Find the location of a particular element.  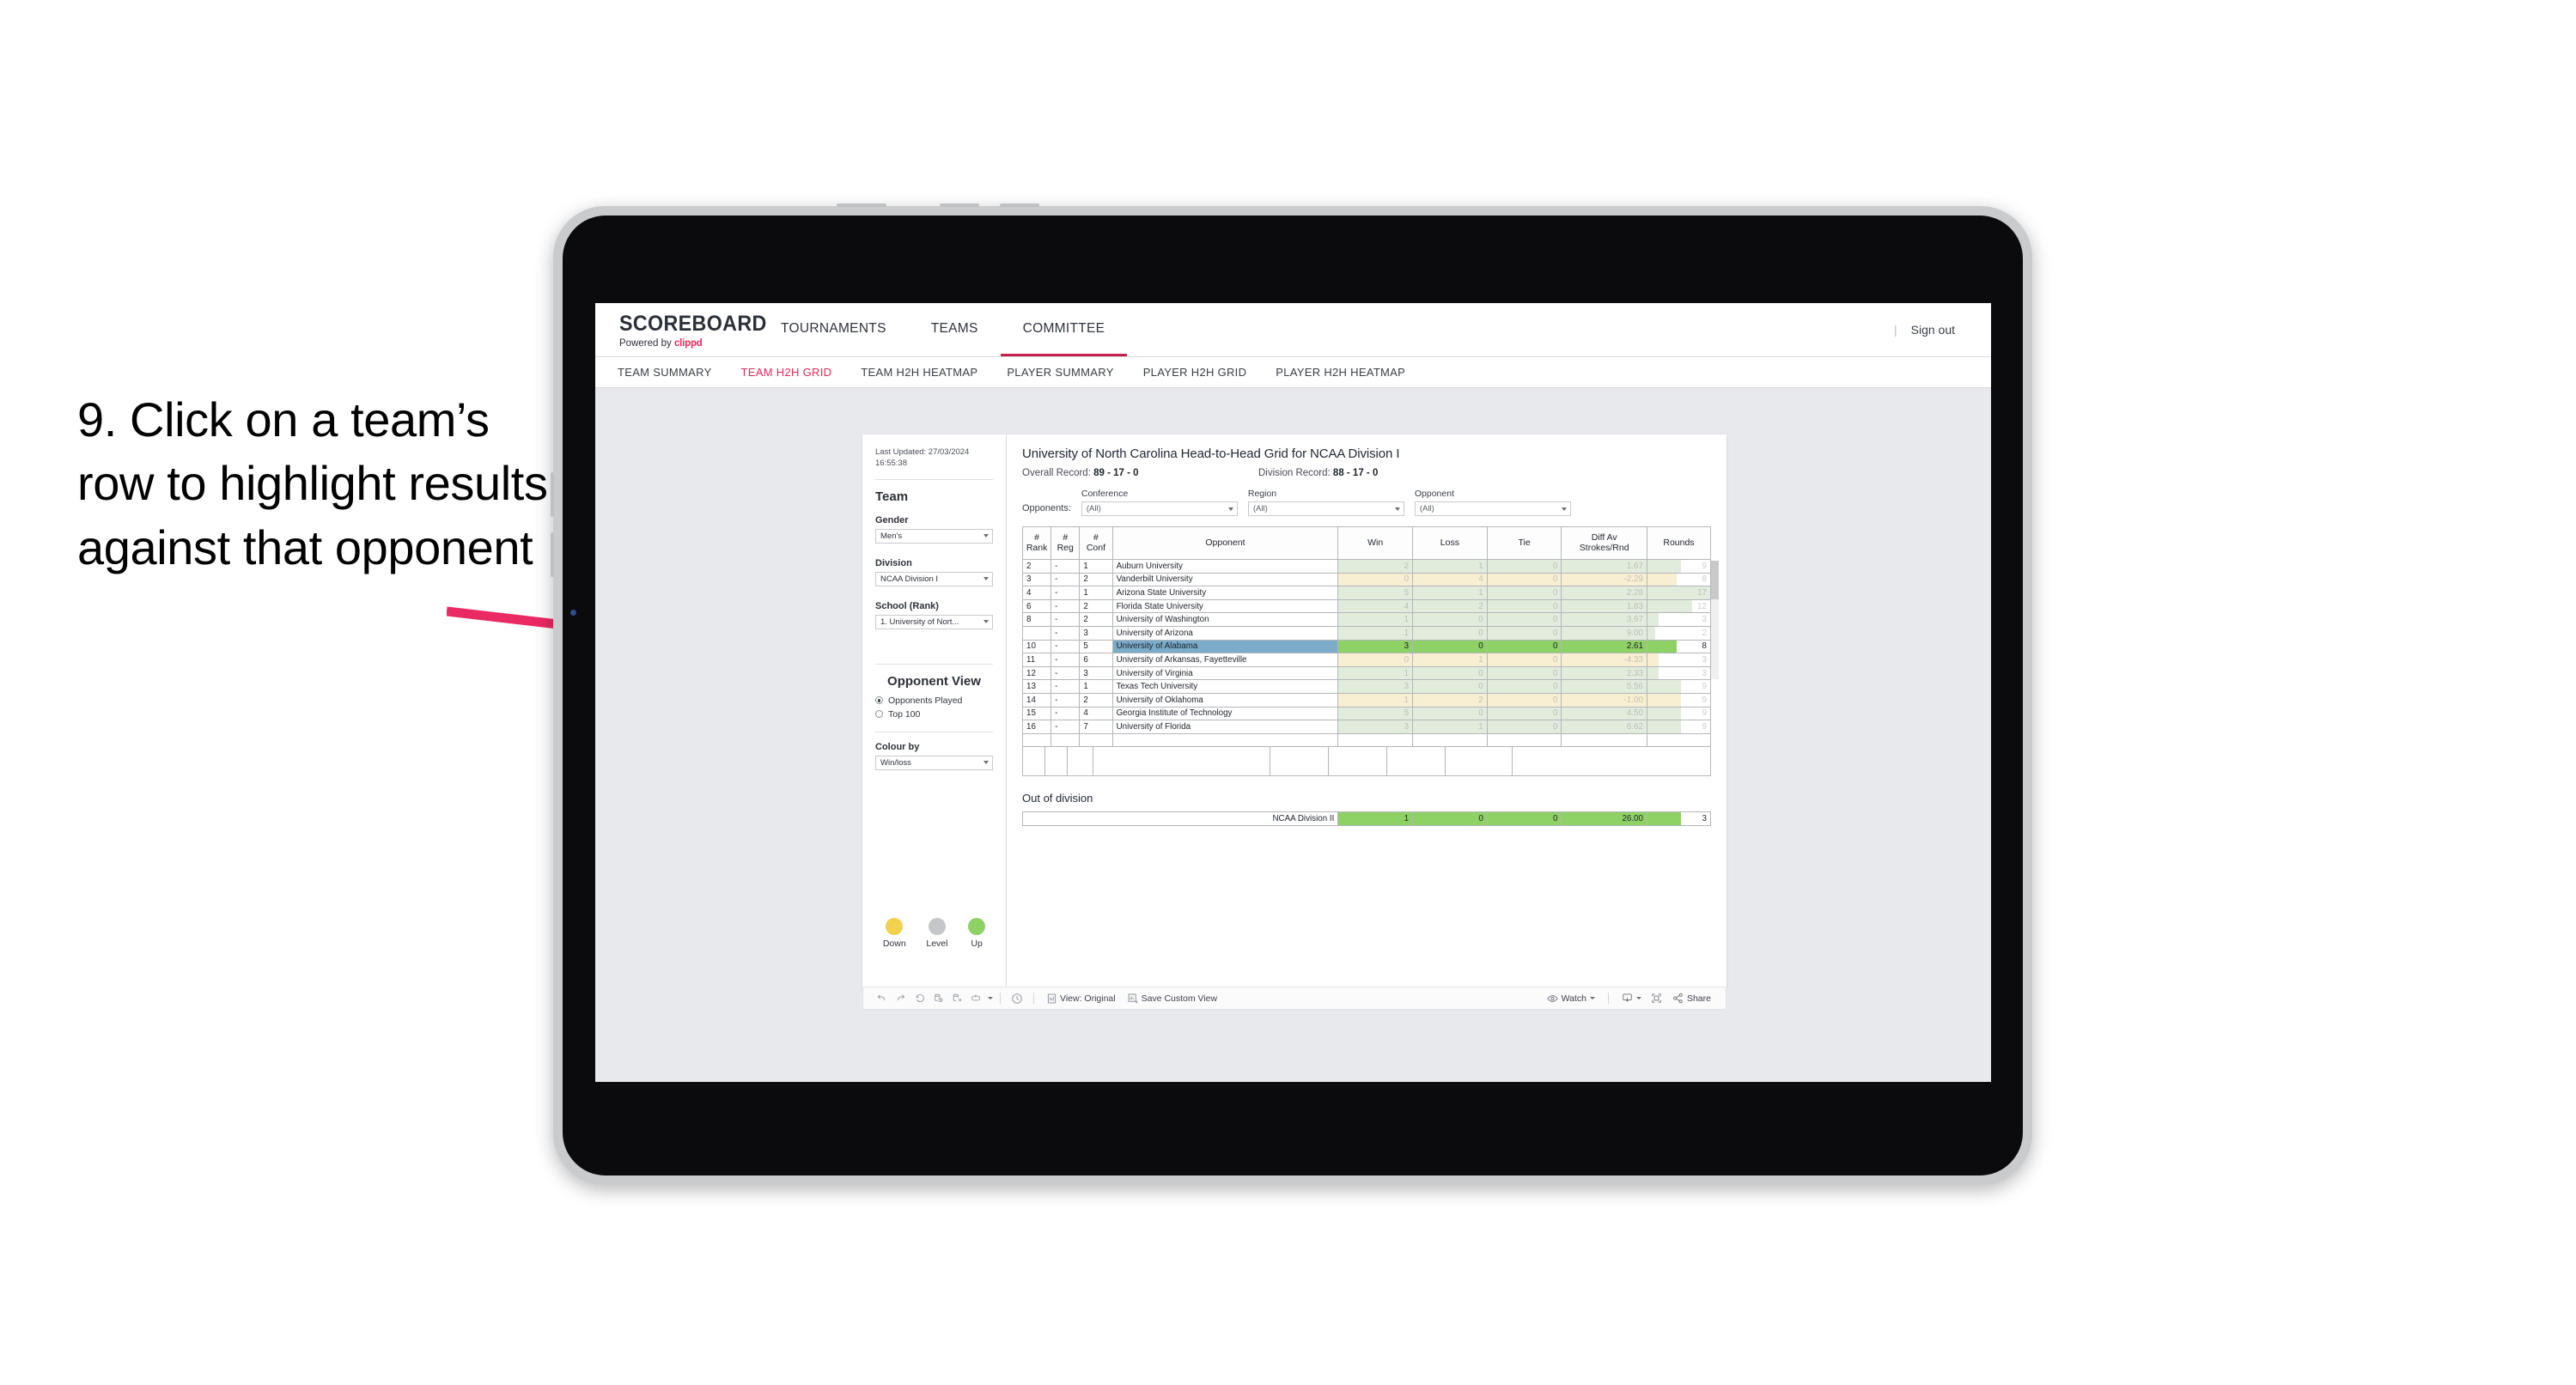

ood-label: NCAA Division II is located at coordinates (1180, 819).